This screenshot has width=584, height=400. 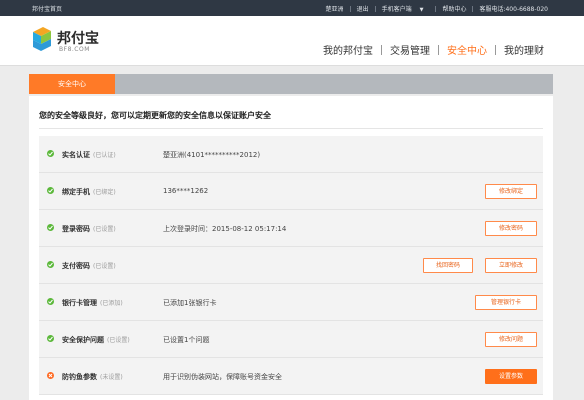 I want to click on nav-my-finance: 我的理财, so click(x=524, y=49).